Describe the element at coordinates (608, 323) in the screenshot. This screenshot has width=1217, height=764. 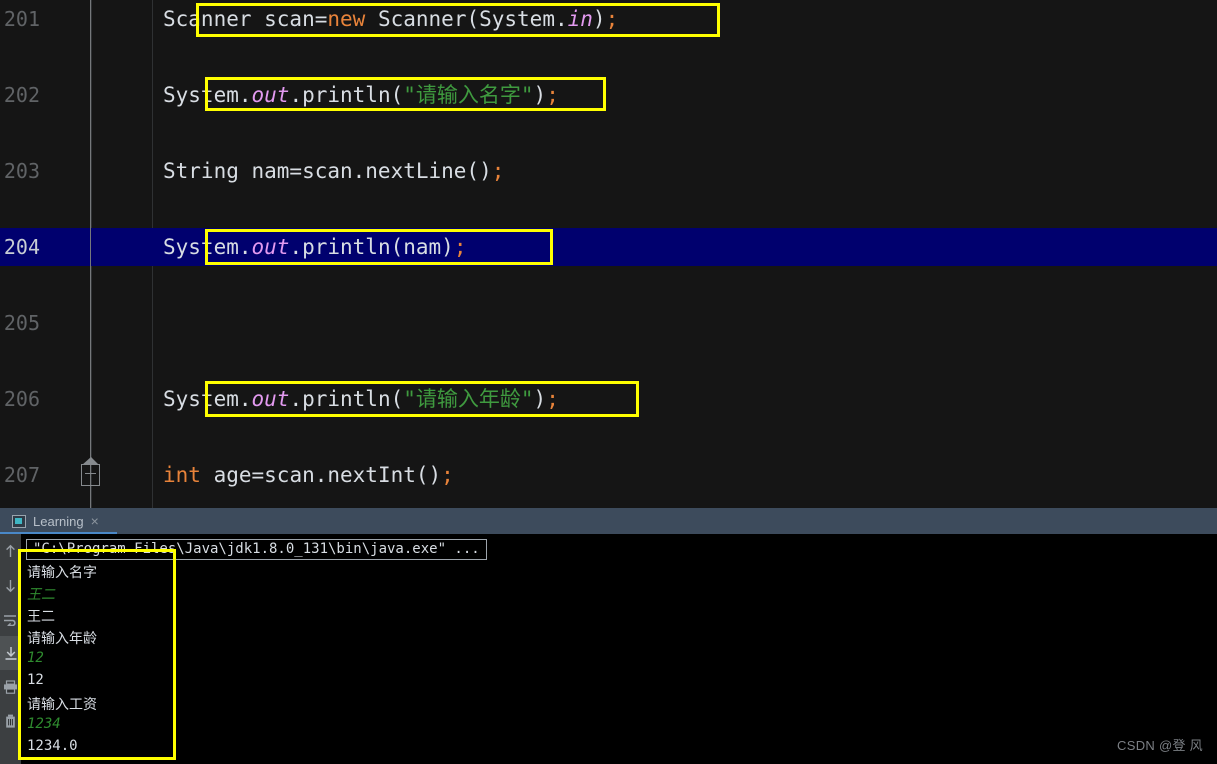
I see `code-line: 205` at that location.